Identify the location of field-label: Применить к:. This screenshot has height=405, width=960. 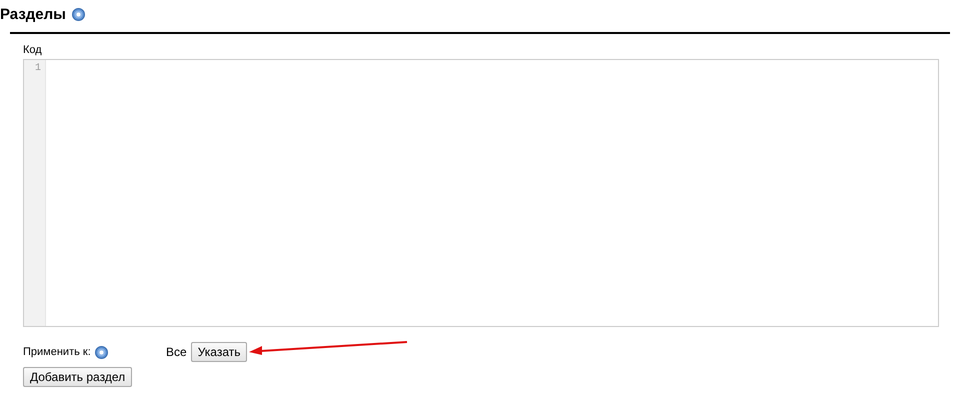
(57, 352).